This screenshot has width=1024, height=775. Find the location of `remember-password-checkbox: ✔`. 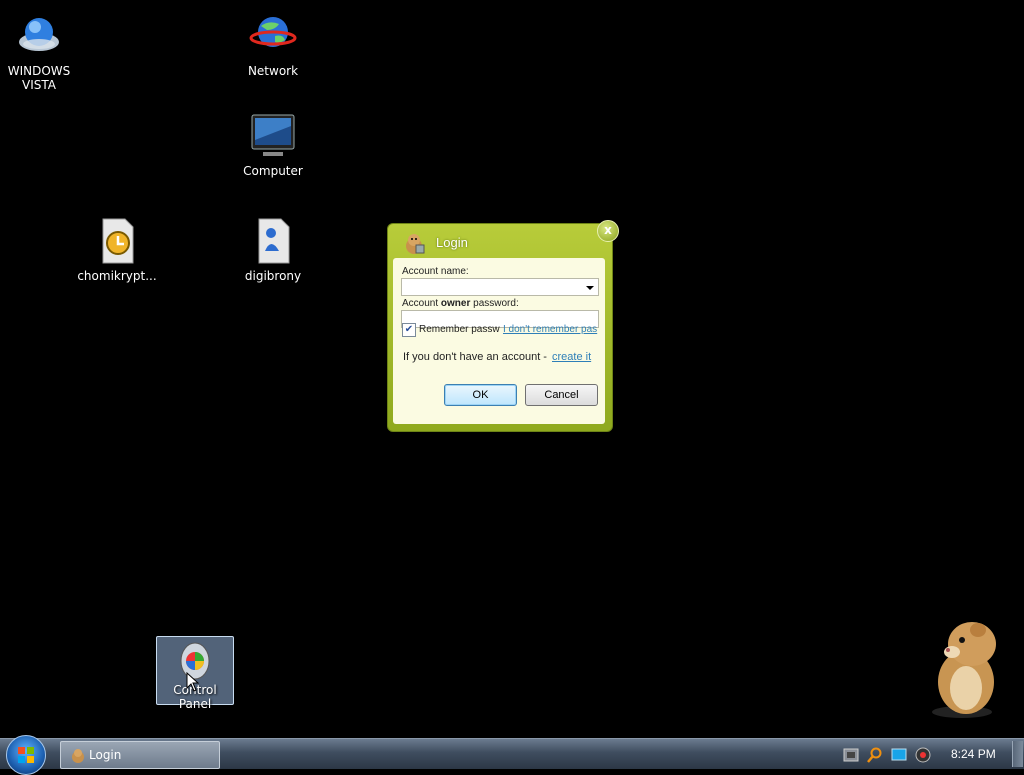

remember-password-checkbox: ✔ is located at coordinates (409, 330).